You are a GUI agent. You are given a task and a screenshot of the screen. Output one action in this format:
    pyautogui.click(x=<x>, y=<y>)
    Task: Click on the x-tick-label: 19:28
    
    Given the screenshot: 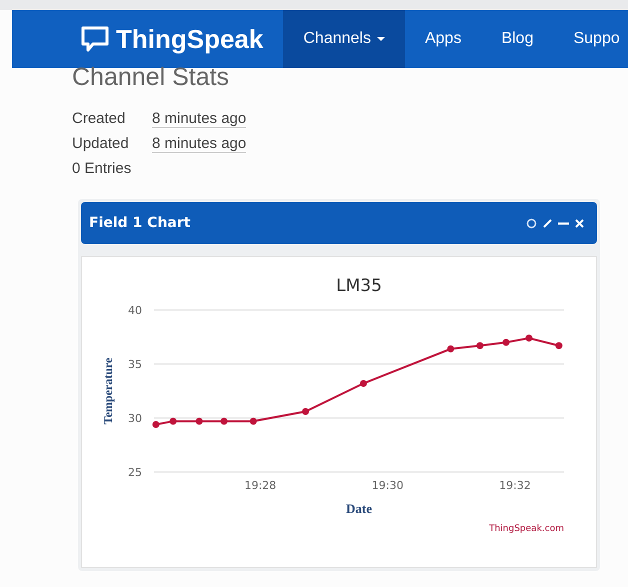 What is the action you would take?
    pyautogui.click(x=260, y=485)
    